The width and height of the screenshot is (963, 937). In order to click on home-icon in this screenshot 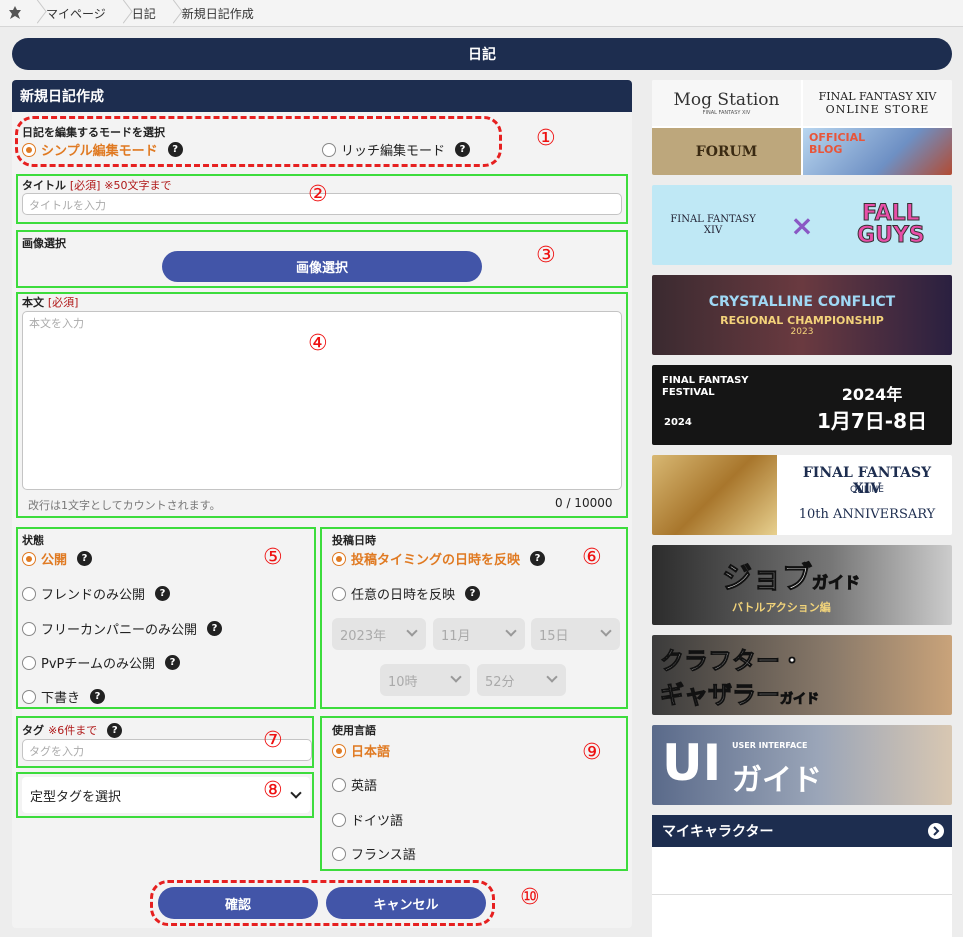, I will do `click(15, 13)`.